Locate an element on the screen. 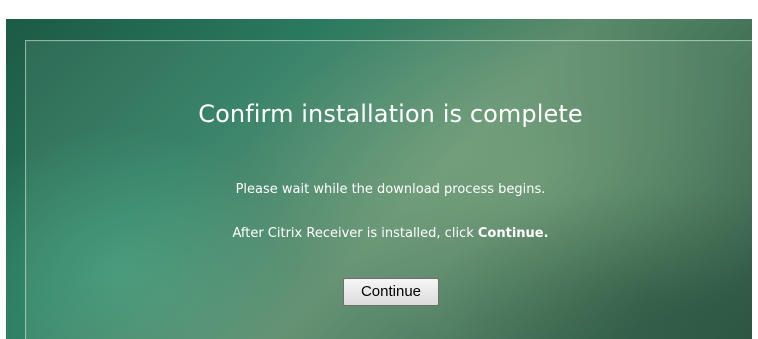 This screenshot has height=339, width=758. top-cropped-strip is located at coordinates (379, 9).